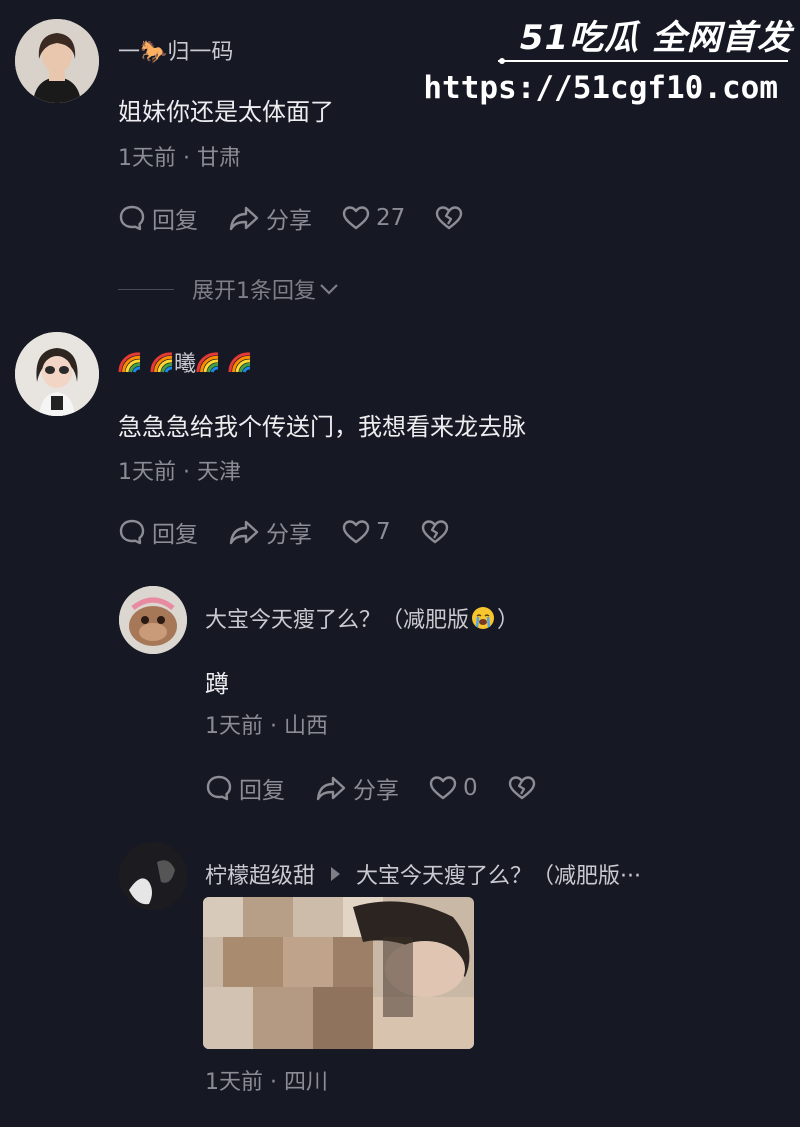 The width and height of the screenshot is (800, 1127). I want to click on comment-meta: 1天前 · 天津, so click(179, 472).